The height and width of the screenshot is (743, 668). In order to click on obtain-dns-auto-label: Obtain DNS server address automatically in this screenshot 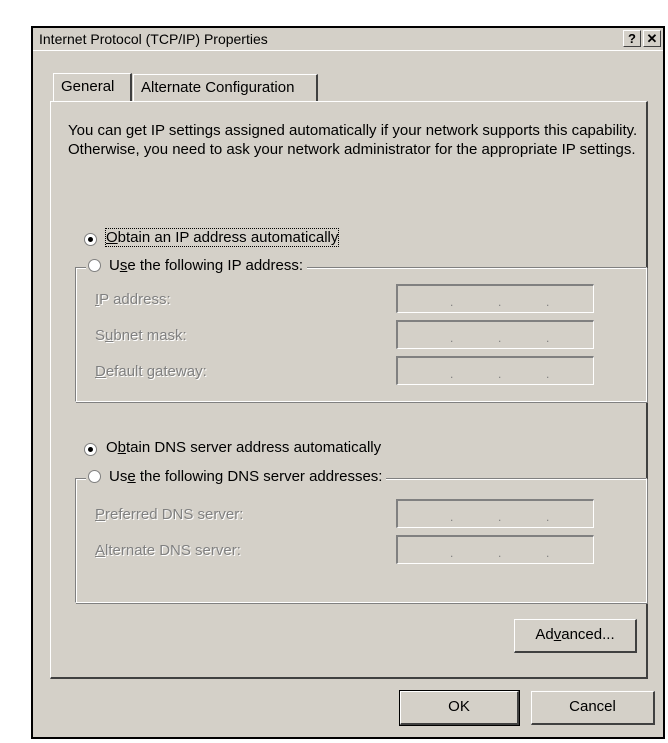, I will do `click(243, 447)`.